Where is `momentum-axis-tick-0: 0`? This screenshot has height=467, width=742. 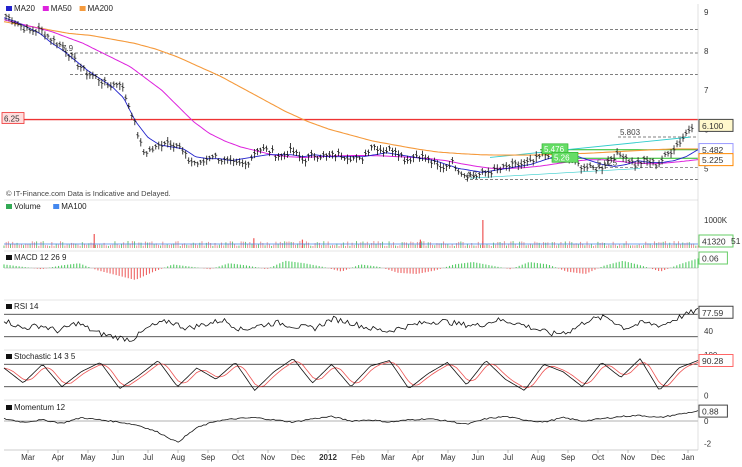 momentum-axis-tick-0: 0 is located at coordinates (706, 421).